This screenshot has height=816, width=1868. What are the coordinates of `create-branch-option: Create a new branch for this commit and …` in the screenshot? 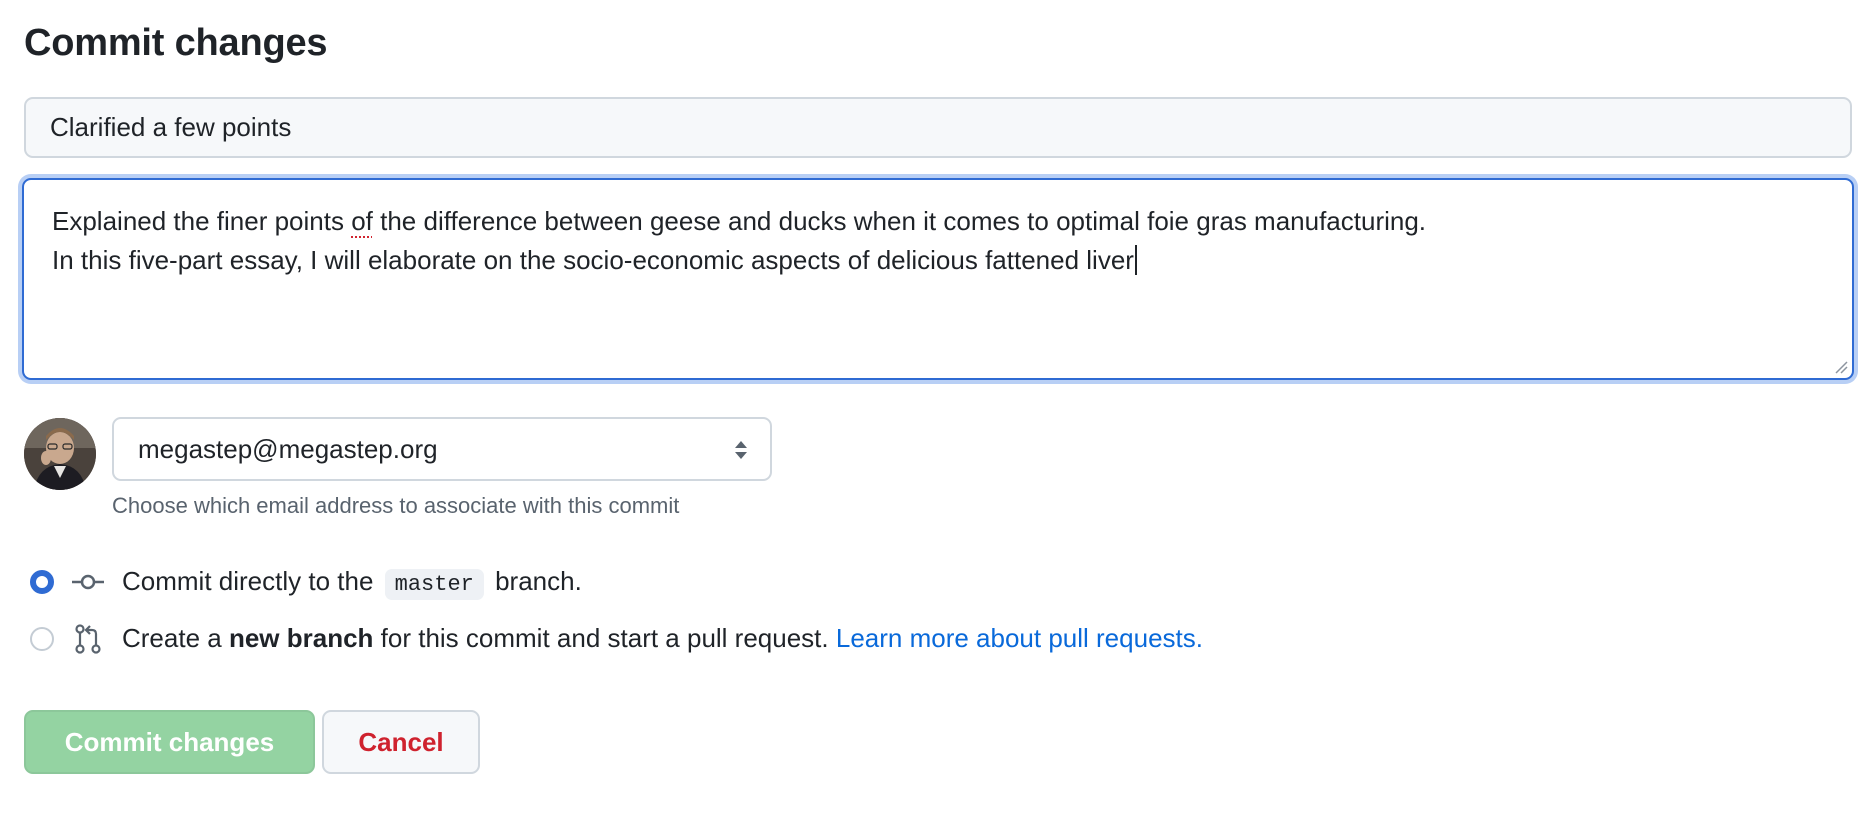 It's located at (616, 638).